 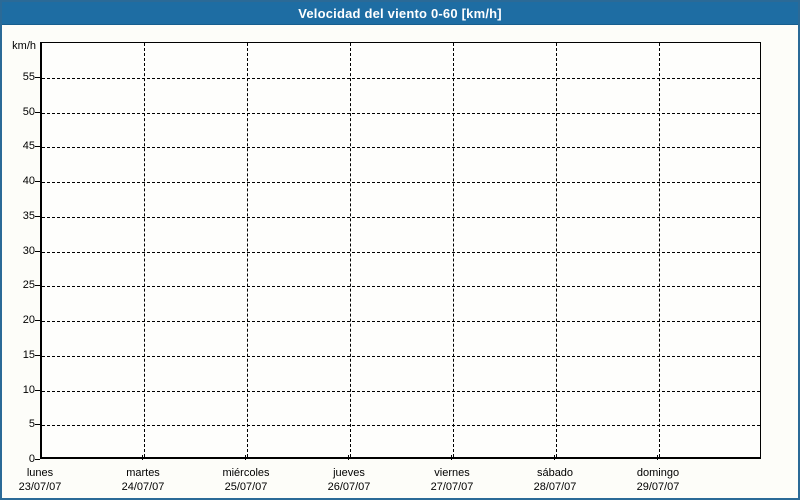 I want to click on y-tick-label: 15, so click(x=28, y=354).